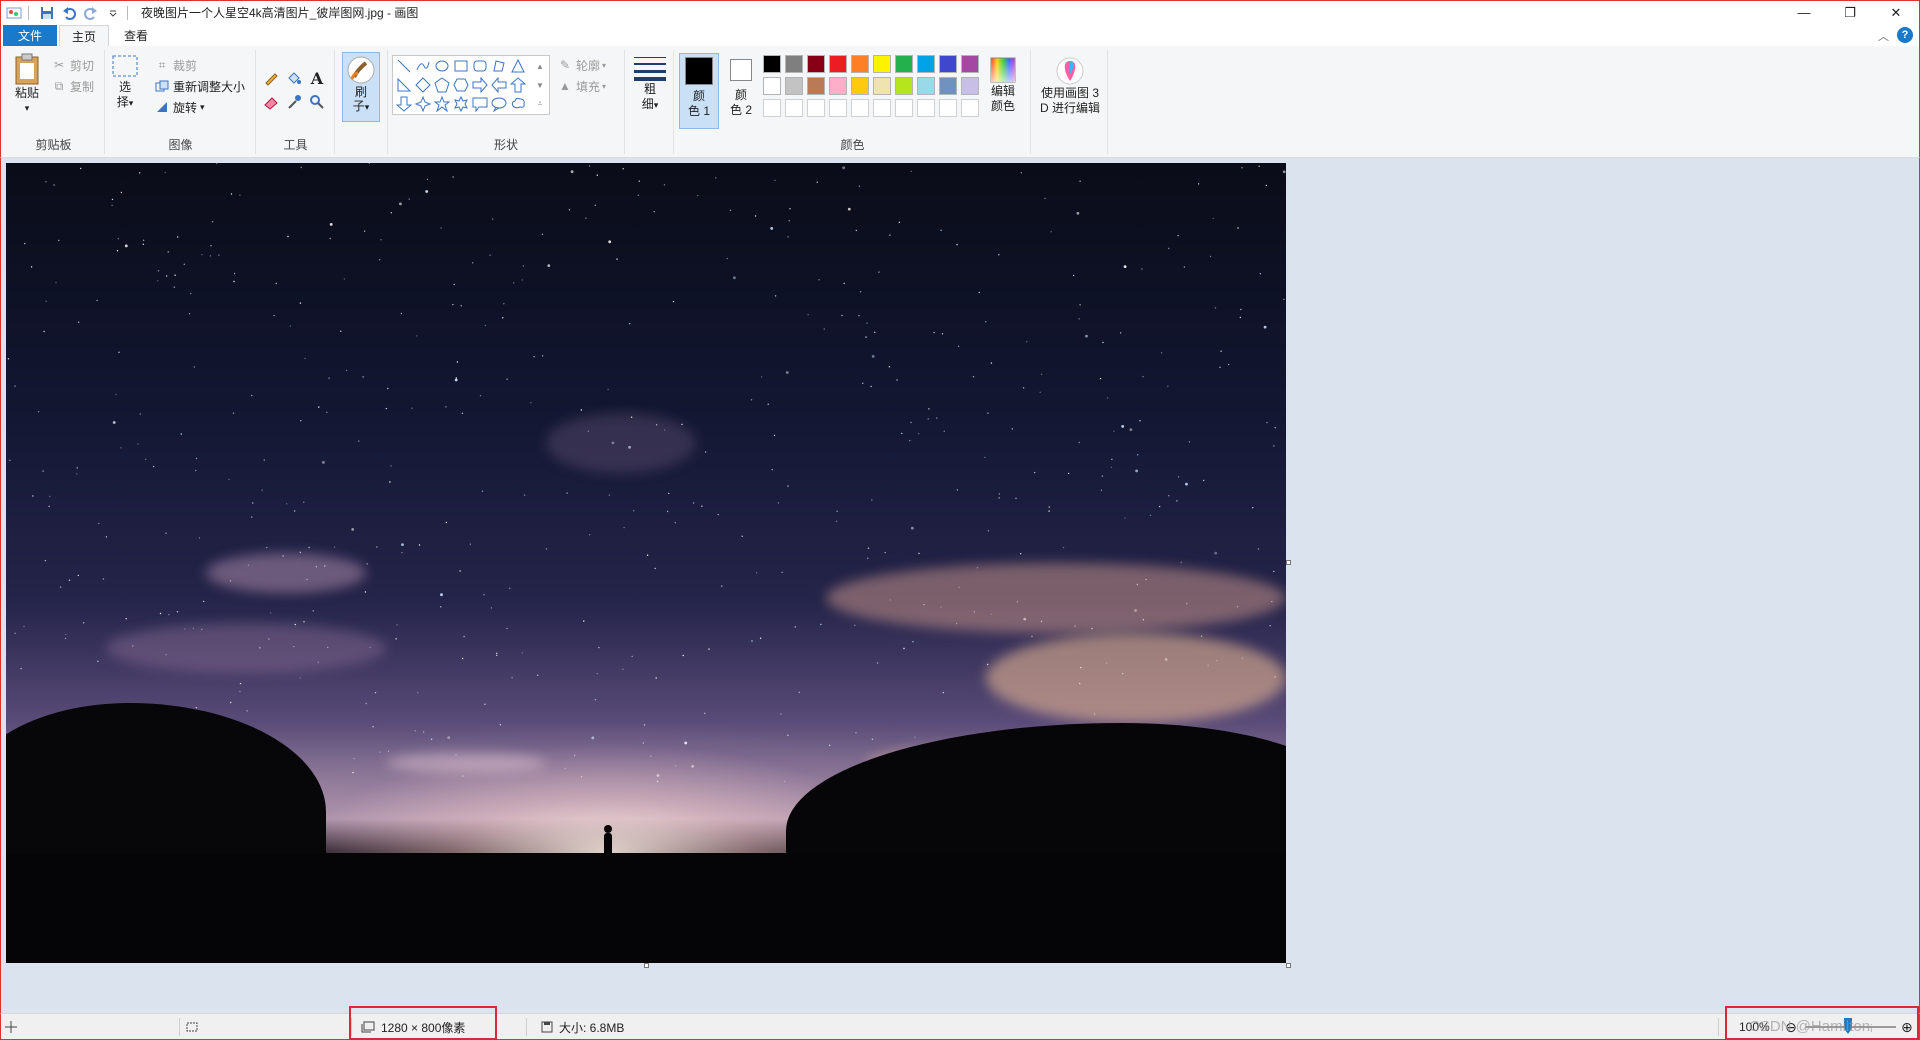 The width and height of the screenshot is (1920, 1040). Describe the element at coordinates (404, 85) in the screenshot. I see `right-triangle-shape-icon` at that location.